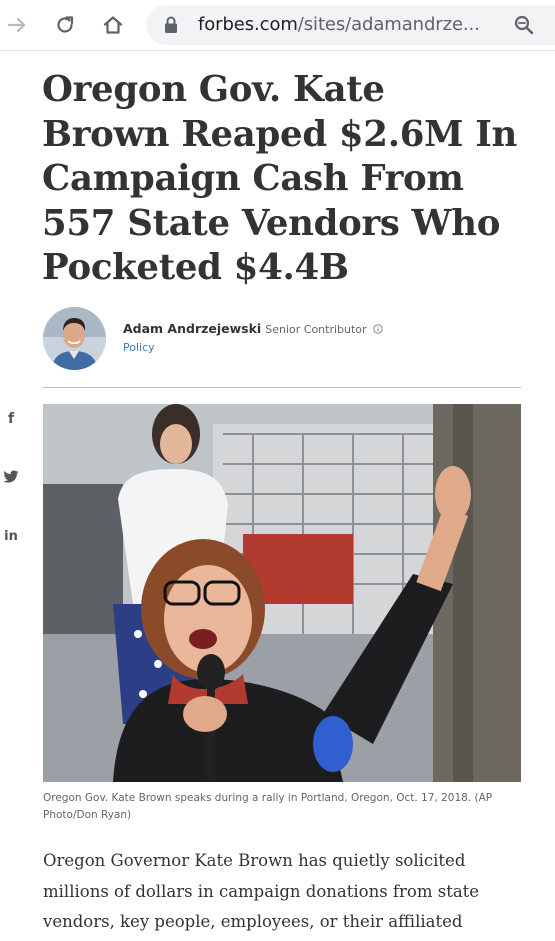 Image resolution: width=555 pixels, height=941 pixels. I want to click on forward-button, so click(17, 25).